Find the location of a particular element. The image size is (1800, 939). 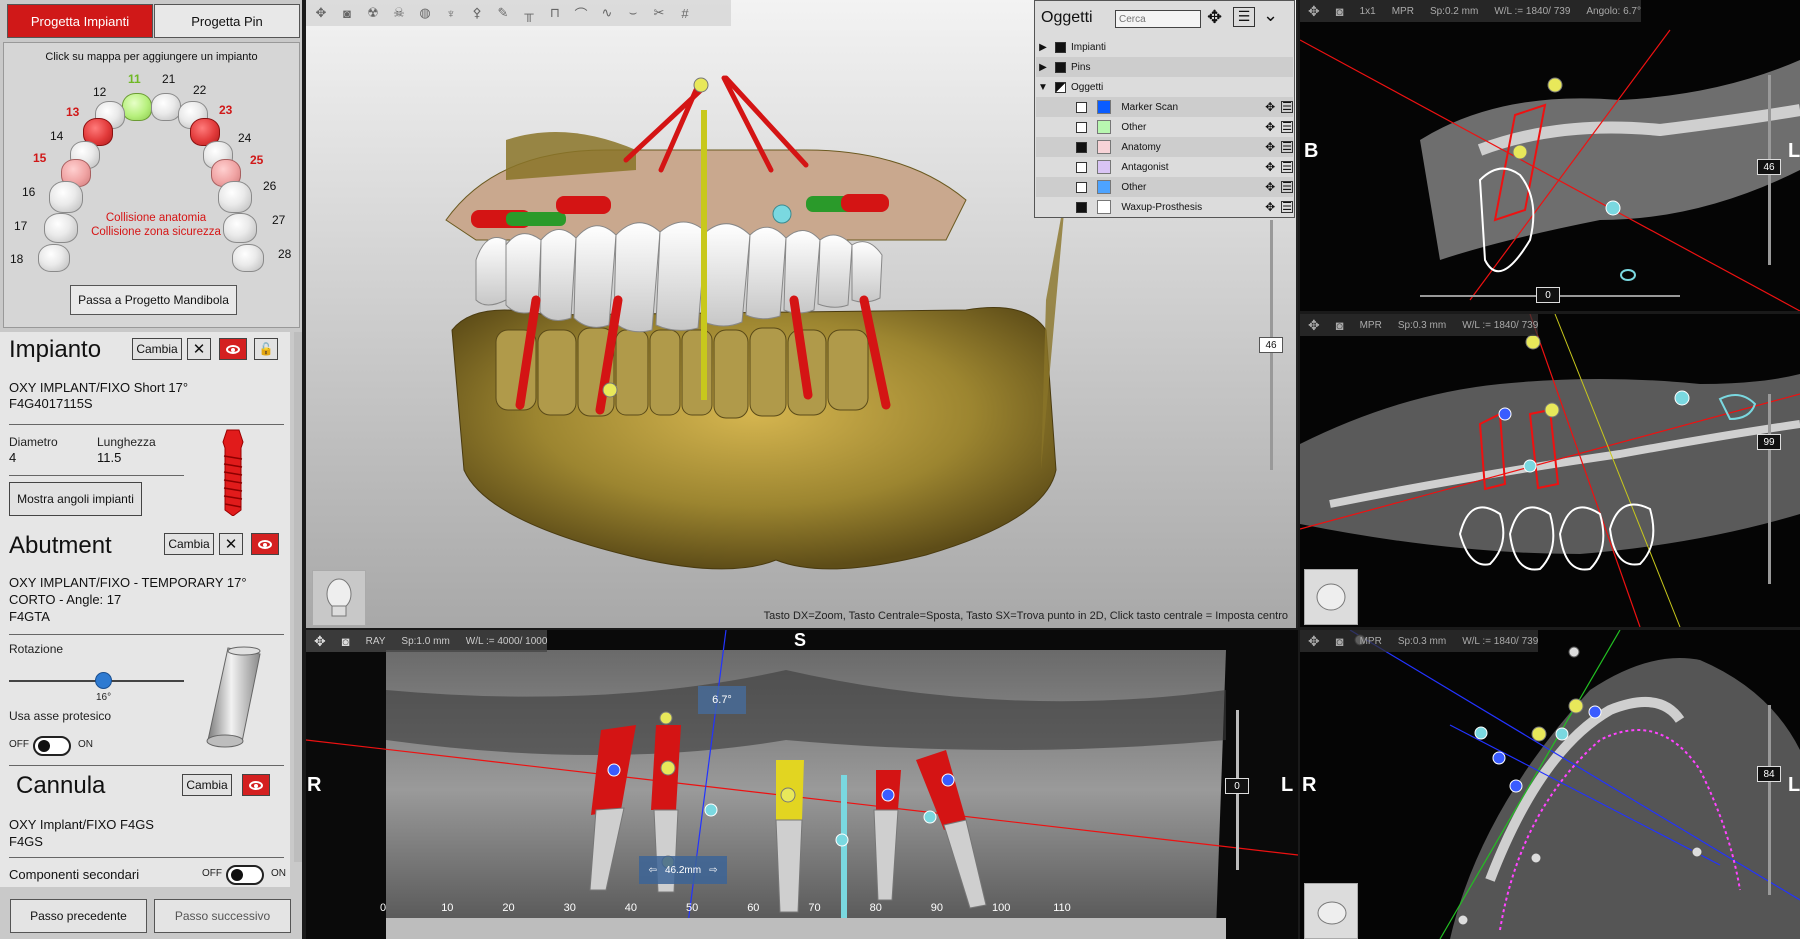

chevron-down-icon: ⌄ is located at coordinates (1270, 15).